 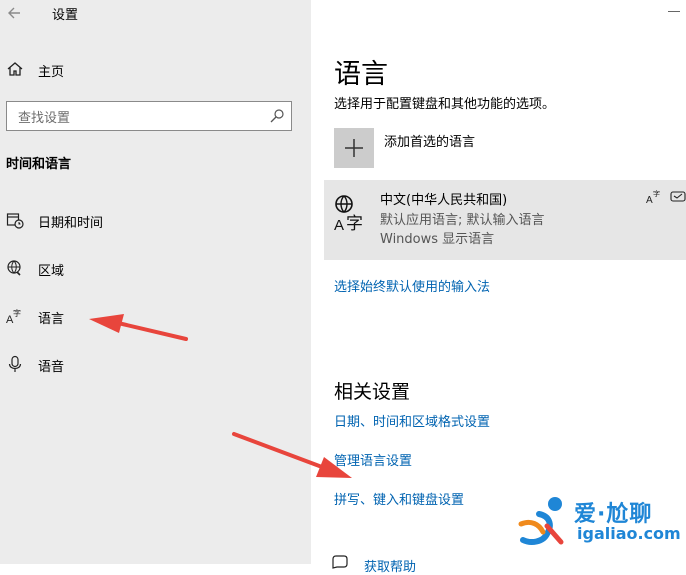 What do you see at coordinates (430, 142) in the screenshot?
I see `add-language-label: 添加首选的语言` at bounding box center [430, 142].